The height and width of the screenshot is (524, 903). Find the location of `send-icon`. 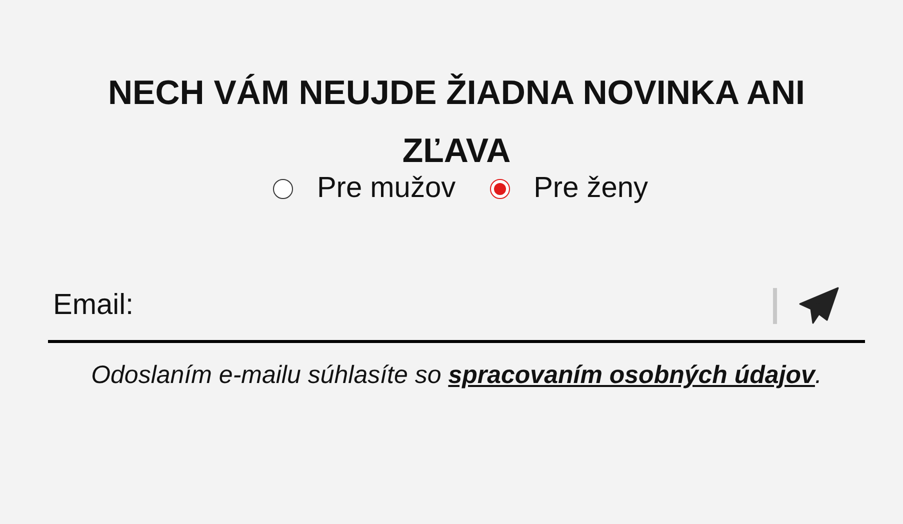

send-icon is located at coordinates (819, 305).